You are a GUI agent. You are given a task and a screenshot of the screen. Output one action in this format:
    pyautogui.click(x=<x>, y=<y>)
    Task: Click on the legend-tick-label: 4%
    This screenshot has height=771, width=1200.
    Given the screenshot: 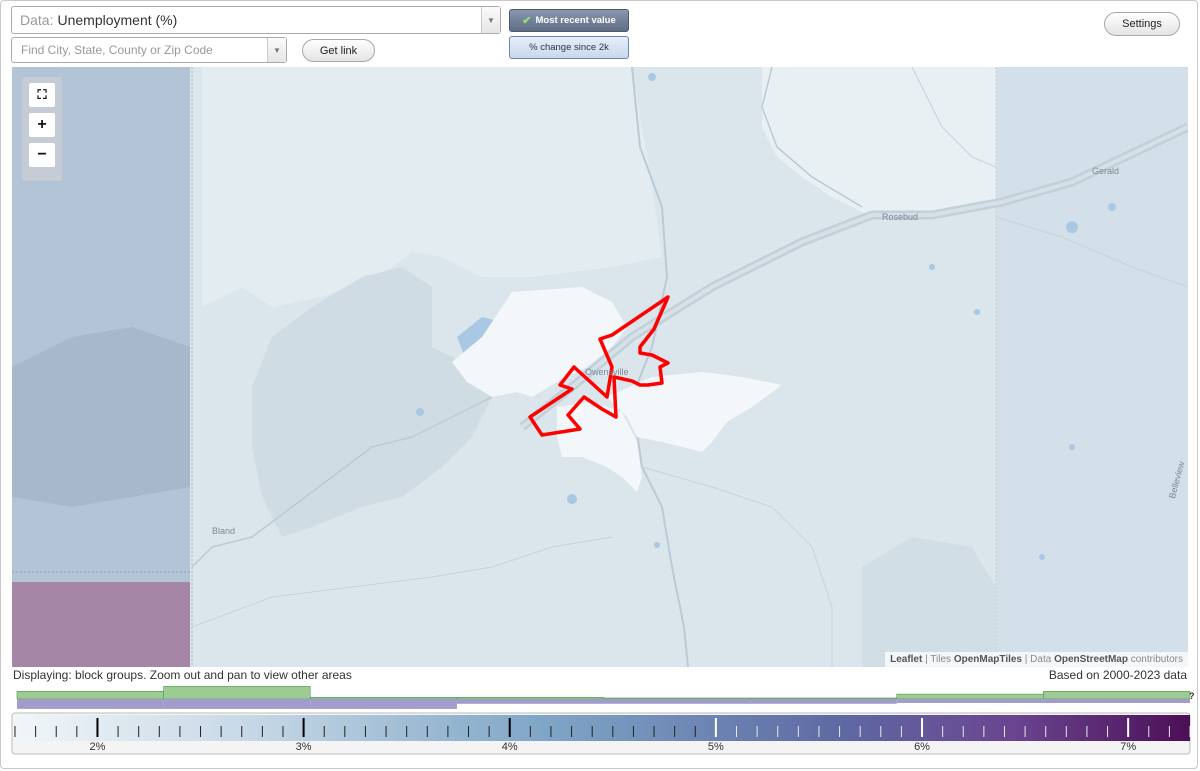 What is the action you would take?
    pyautogui.click(x=510, y=747)
    